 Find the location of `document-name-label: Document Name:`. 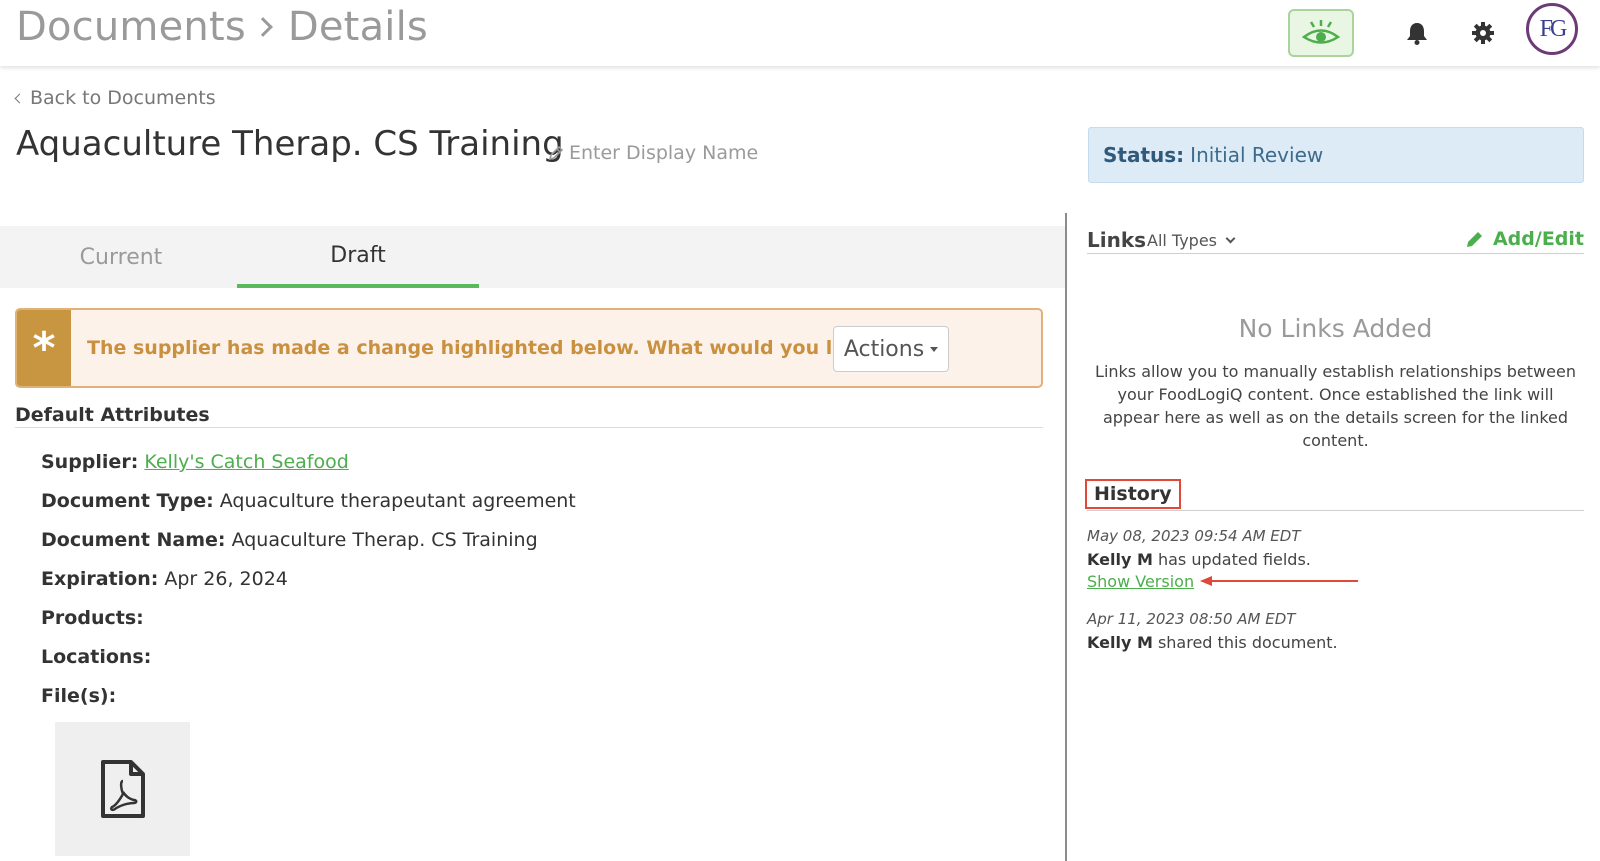

document-name-label: Document Name: is located at coordinates (133, 540).